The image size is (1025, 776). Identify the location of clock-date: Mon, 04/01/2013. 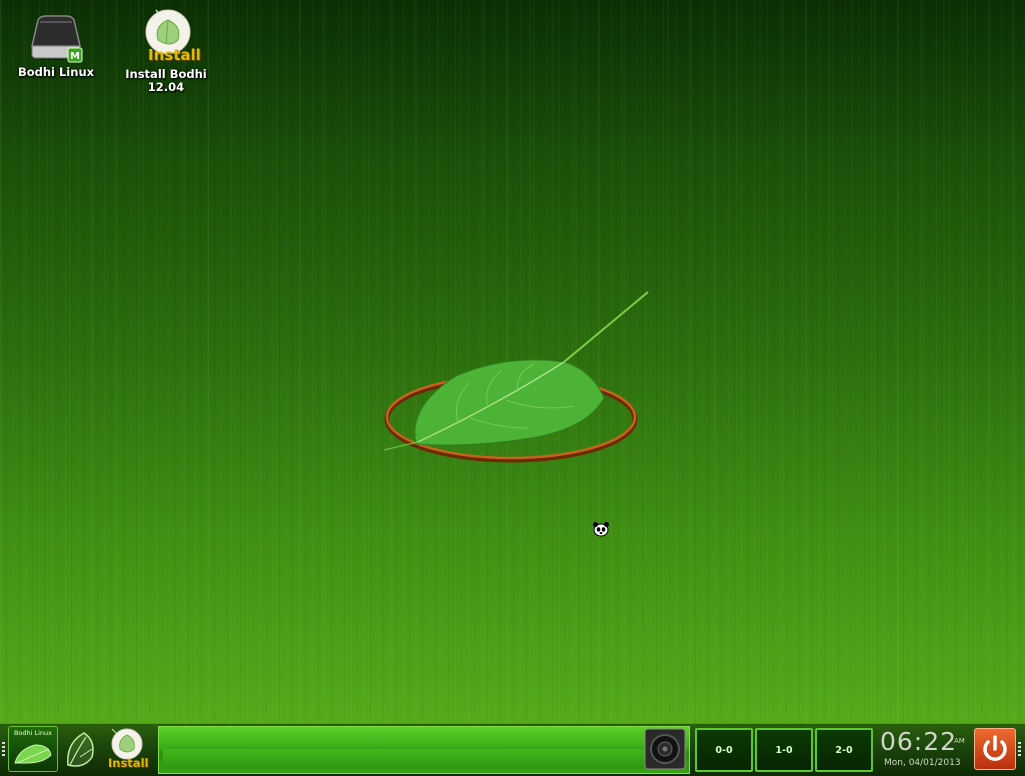
(922, 763).